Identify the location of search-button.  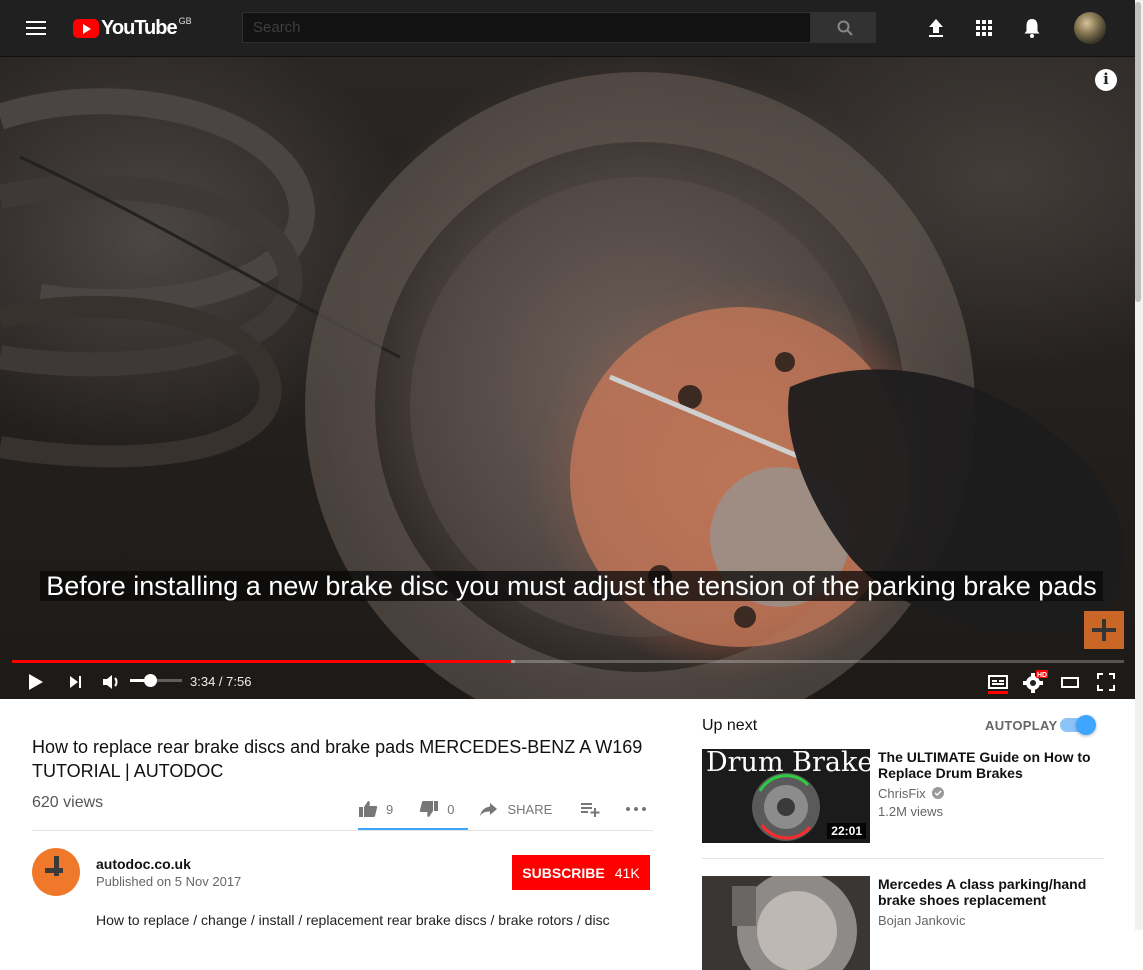
(843, 27).